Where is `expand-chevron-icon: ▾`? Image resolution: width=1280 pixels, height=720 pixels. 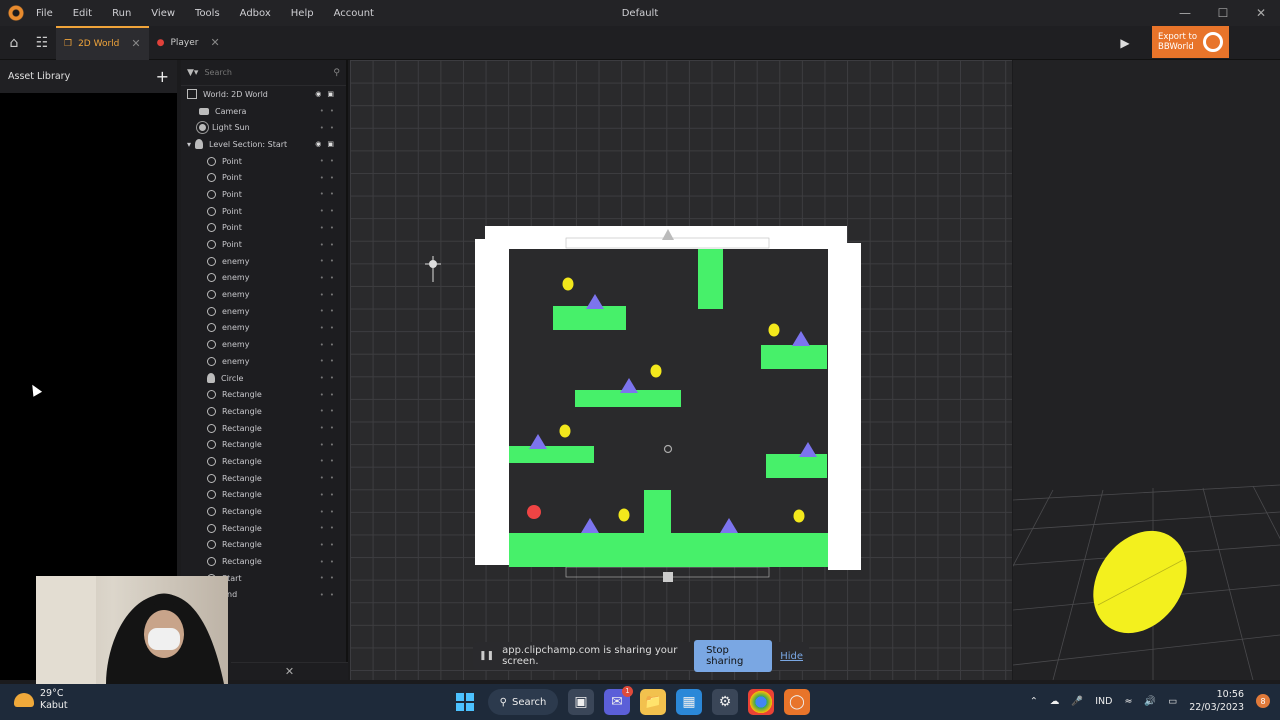
expand-chevron-icon: ▾ is located at coordinates (189, 144).